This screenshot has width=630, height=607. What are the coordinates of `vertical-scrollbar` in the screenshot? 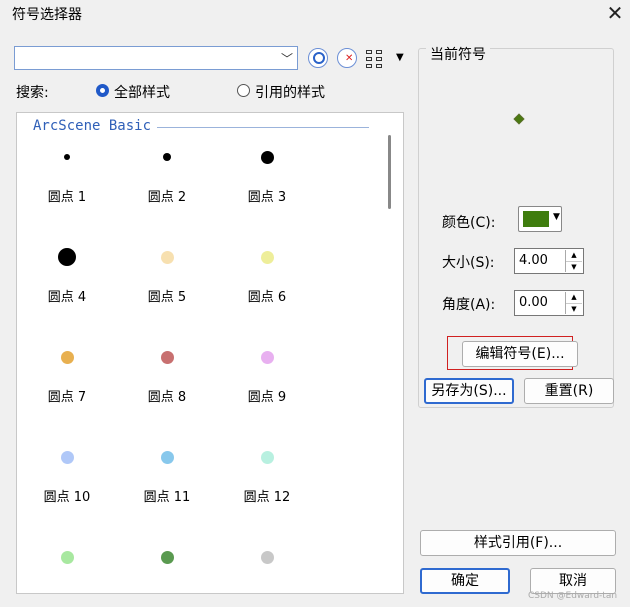 It's located at (390, 360).